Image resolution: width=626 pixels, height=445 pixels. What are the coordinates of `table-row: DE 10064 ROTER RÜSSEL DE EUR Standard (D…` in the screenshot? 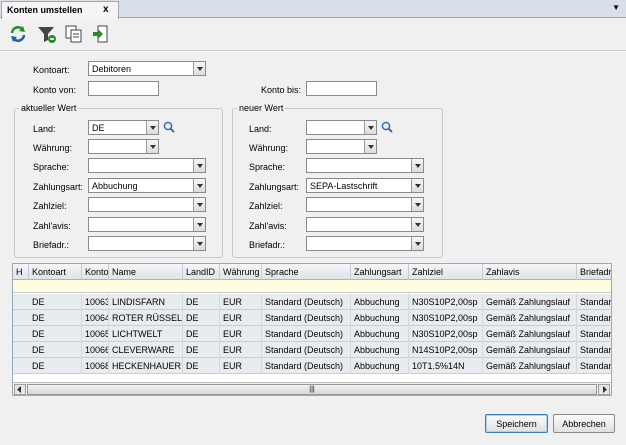 It's located at (312, 318).